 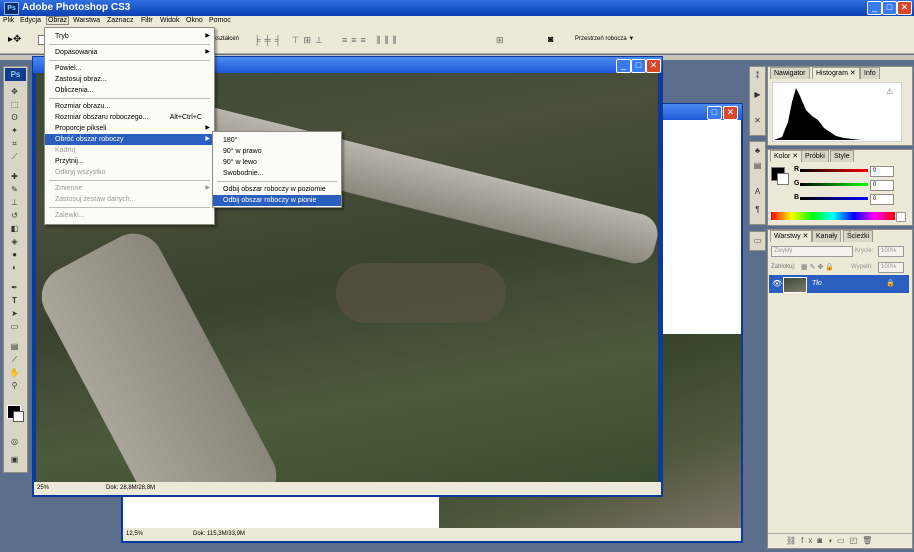 I want to click on menu-plik: Plik, so click(x=8, y=20).